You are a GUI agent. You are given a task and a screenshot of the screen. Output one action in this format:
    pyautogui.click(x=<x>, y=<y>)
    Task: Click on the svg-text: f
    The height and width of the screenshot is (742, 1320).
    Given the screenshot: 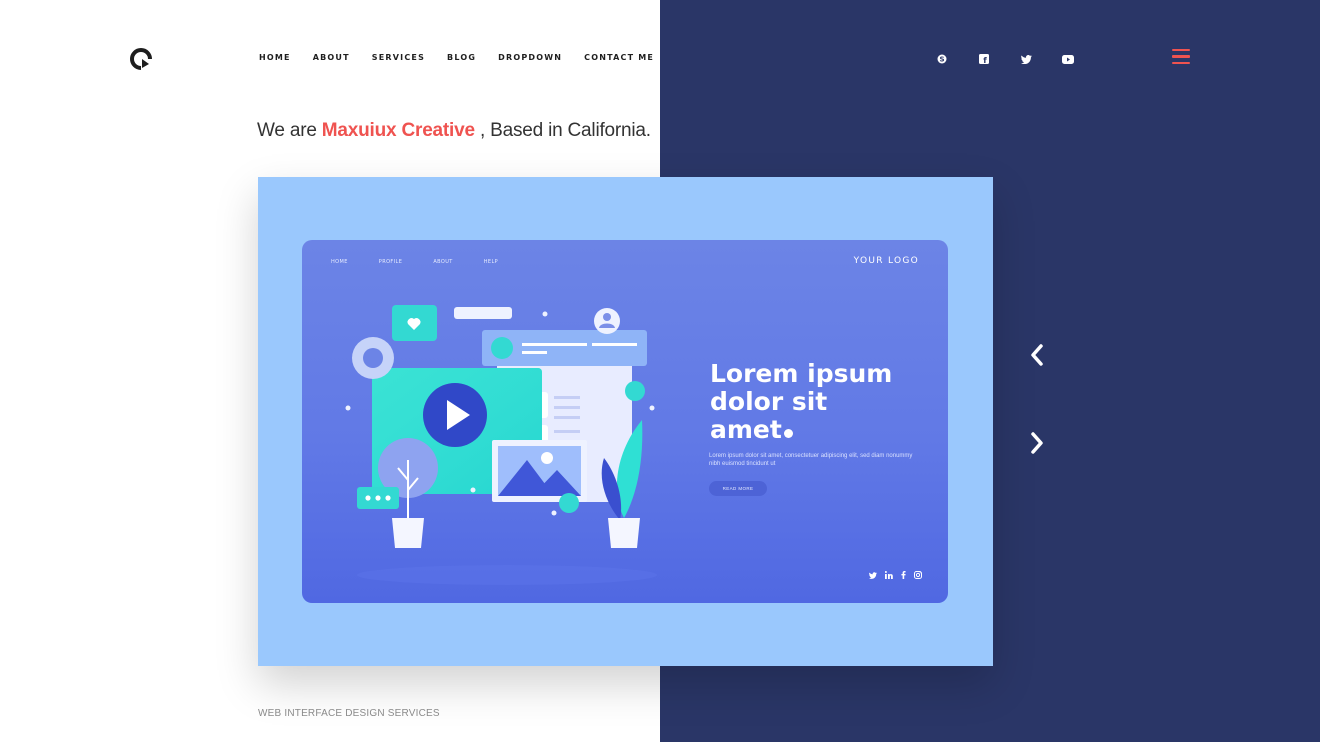 What is the action you would take?
    pyautogui.click(x=985, y=60)
    